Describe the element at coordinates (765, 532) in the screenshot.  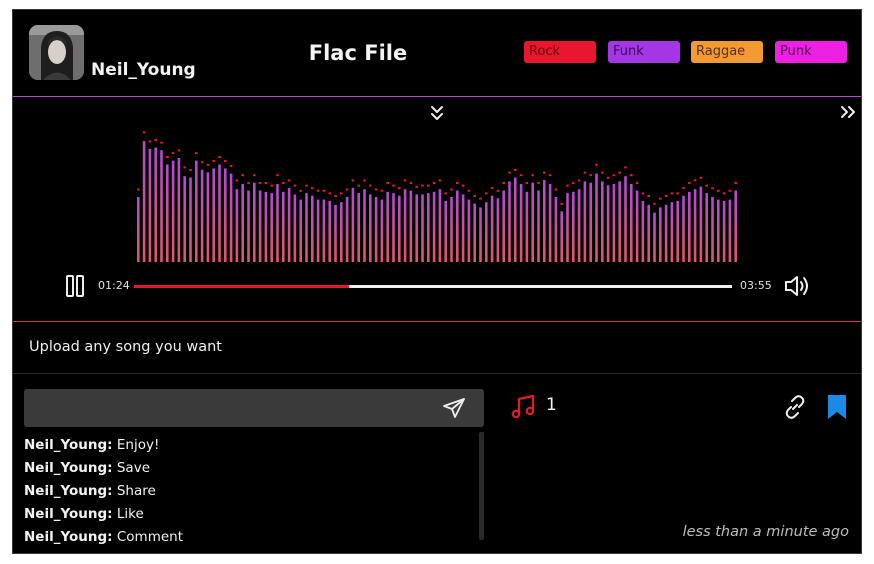
I see `post-timestamp: less than a minute ago` at that location.